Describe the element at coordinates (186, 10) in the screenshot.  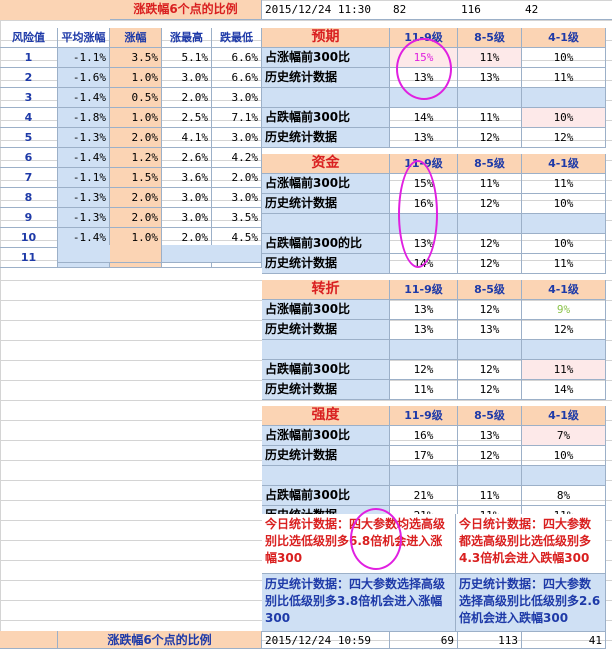
I see `top-title: 涨跌幅6个点的比例` at that location.